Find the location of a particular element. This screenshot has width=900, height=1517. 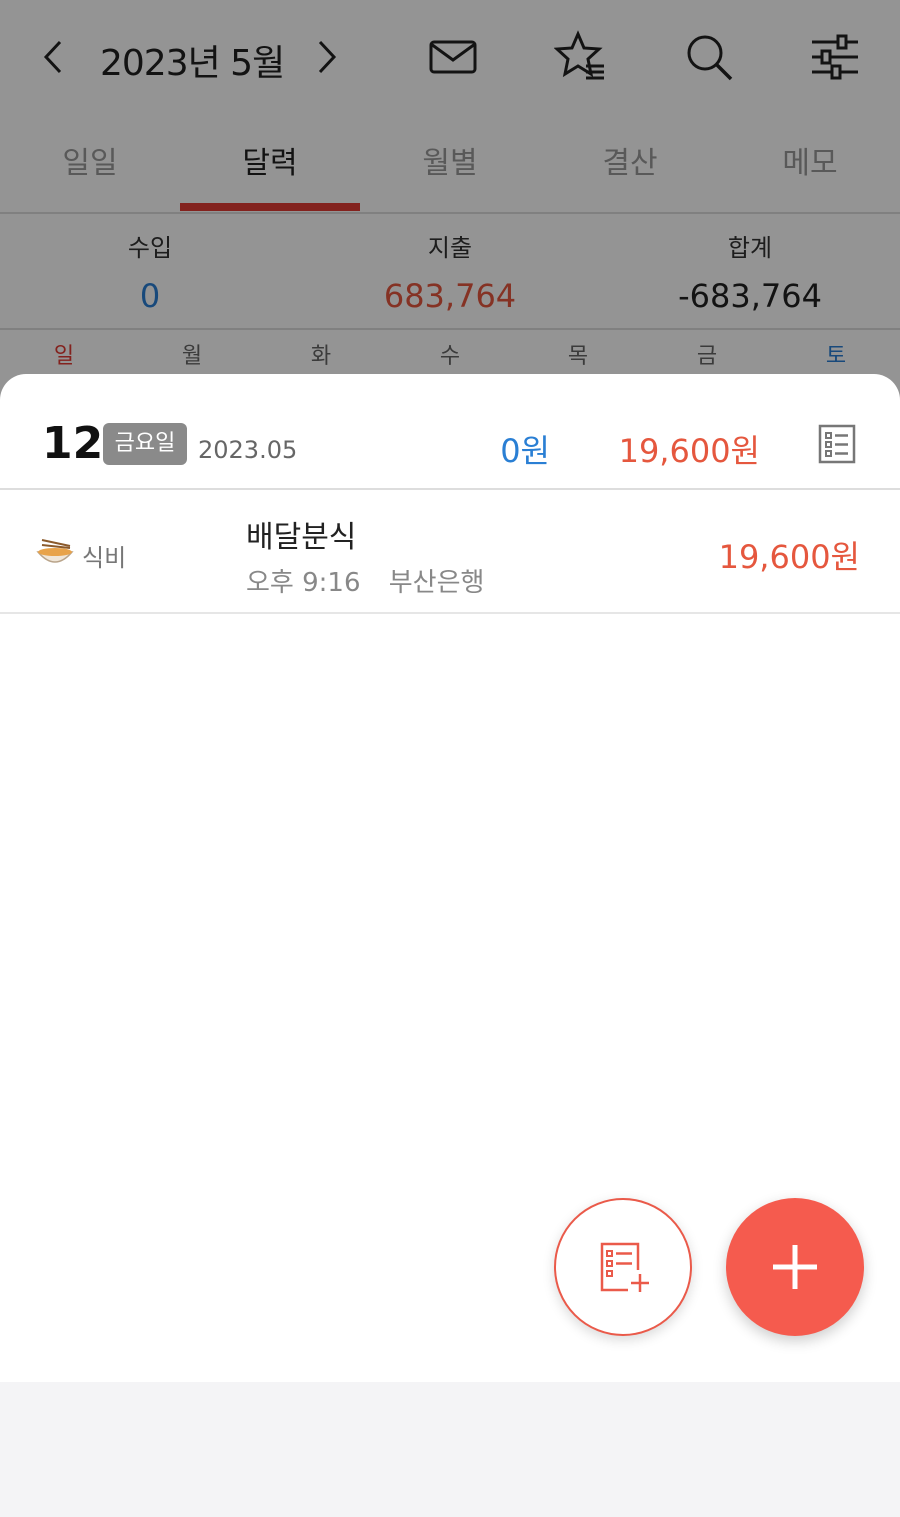

transaction-meta: 오후 9:16 부산은행 is located at coordinates (375, 580).